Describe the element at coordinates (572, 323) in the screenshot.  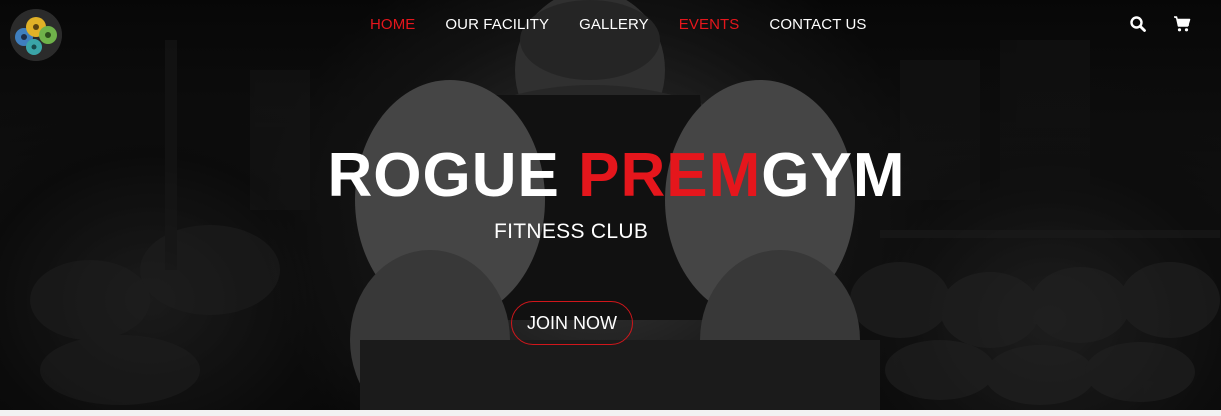
I see `join-now-button: JOIN NOW` at that location.